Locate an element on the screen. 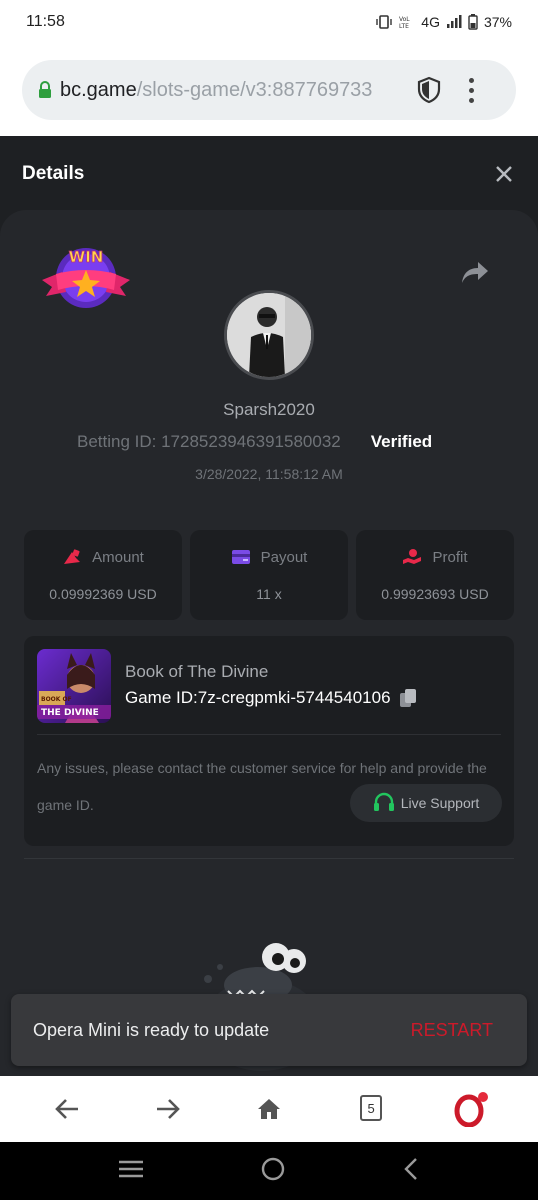 The width and height of the screenshot is (538, 1200). opera-logo-icon is located at coordinates (471, 1109).